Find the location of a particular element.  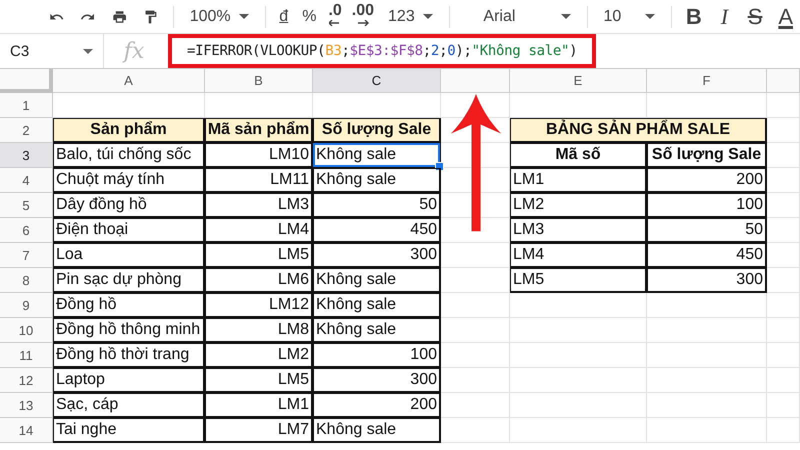

table-cell: Đồng hồ is located at coordinates (129, 305).